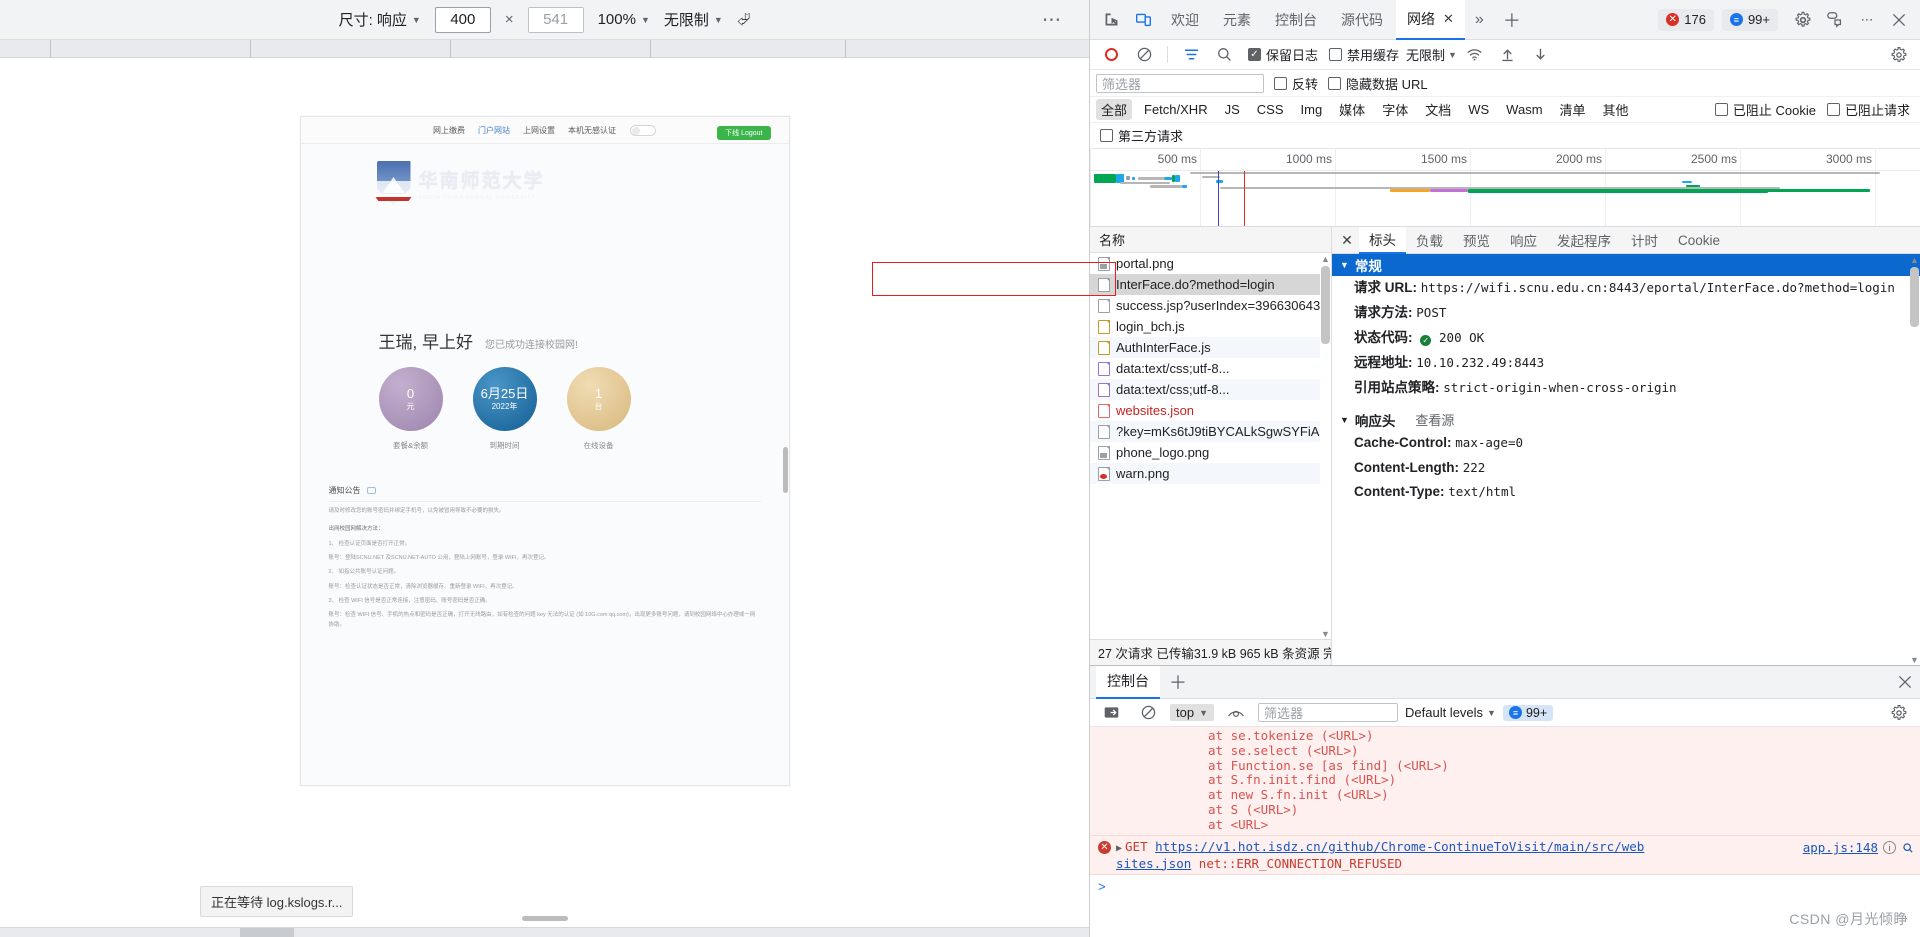 The image size is (1920, 937). Describe the element at coordinates (1347, 240) in the screenshot. I see `close-detail-icon: ✕` at that location.